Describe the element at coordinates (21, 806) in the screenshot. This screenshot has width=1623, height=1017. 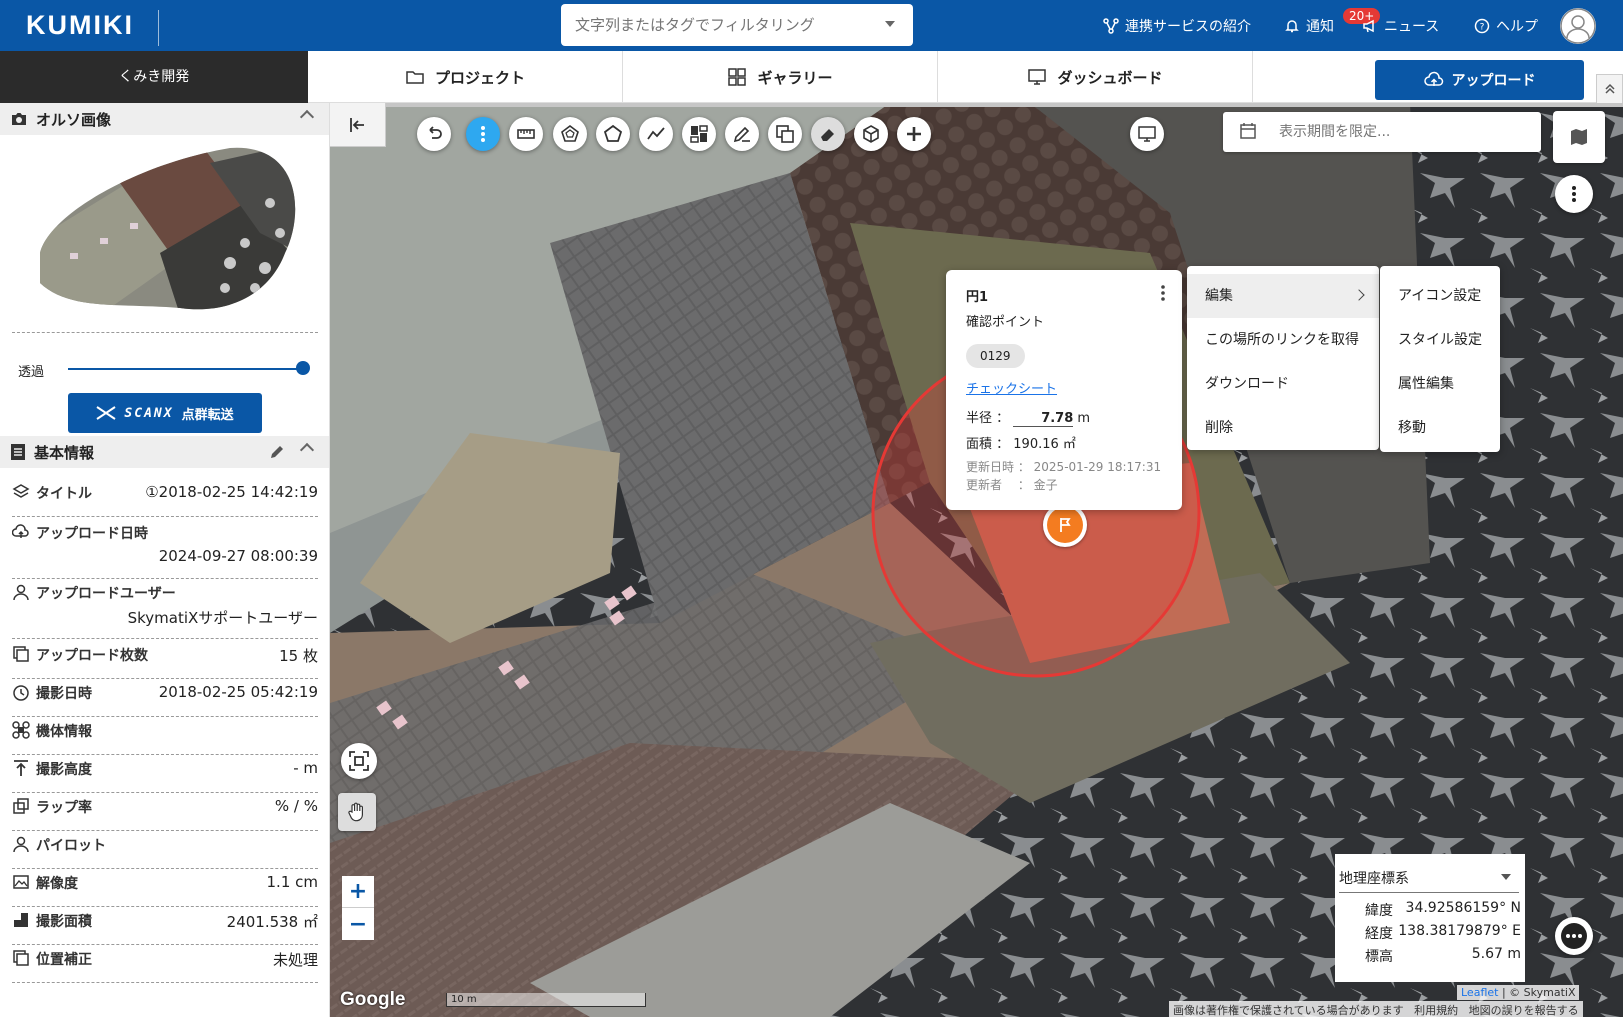
I see `overlap-icon` at that location.